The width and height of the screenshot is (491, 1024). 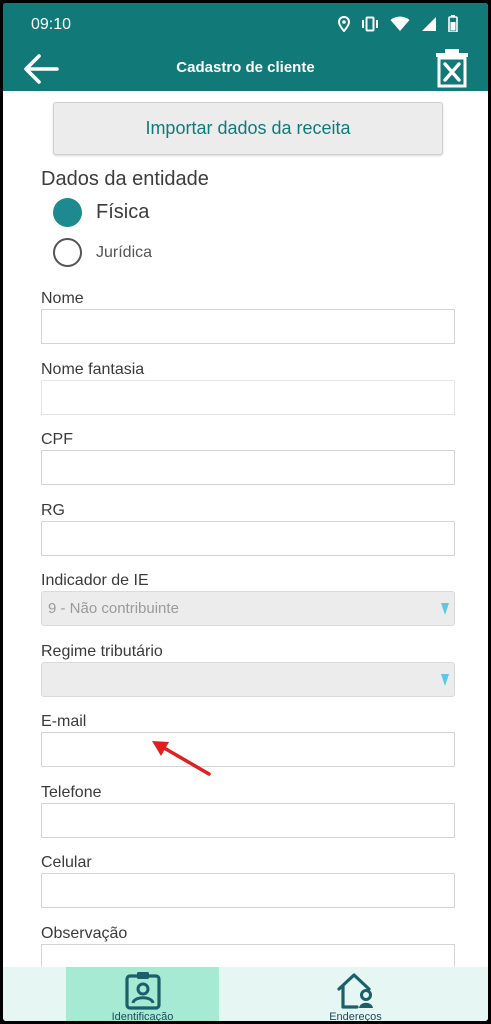 What do you see at coordinates (123, 212) in the screenshot?
I see `radio-fisica-label: Física` at bounding box center [123, 212].